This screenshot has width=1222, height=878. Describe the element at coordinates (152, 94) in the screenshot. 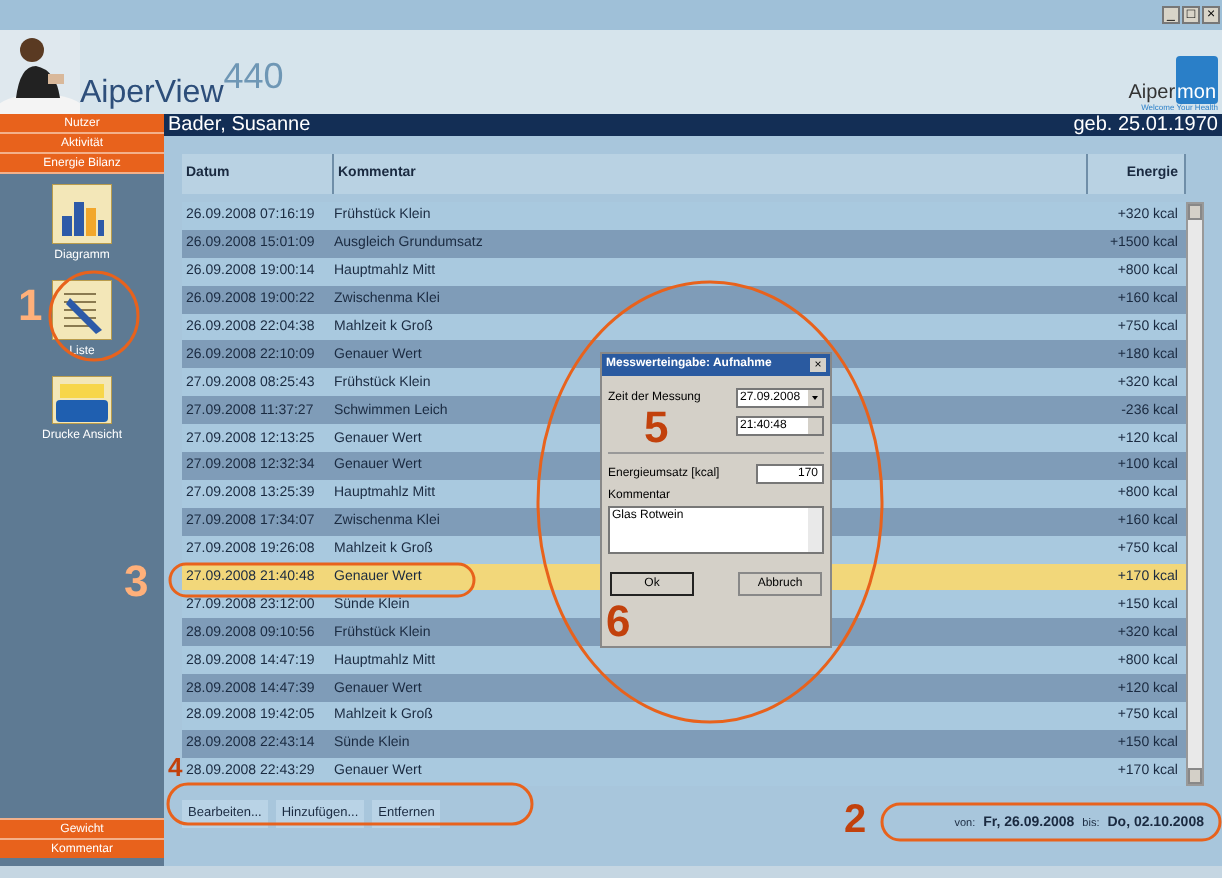

I see `app-name: AiperView` at that location.